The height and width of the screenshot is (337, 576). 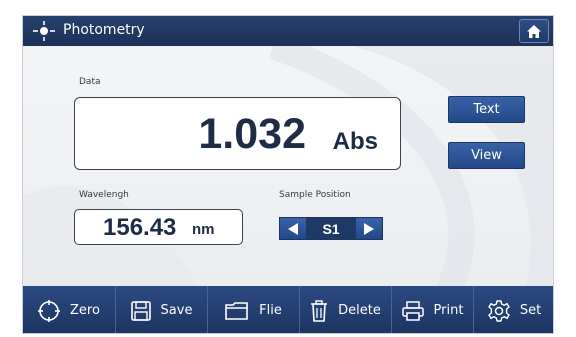 I want to click on save-button: Save, so click(x=162, y=309).